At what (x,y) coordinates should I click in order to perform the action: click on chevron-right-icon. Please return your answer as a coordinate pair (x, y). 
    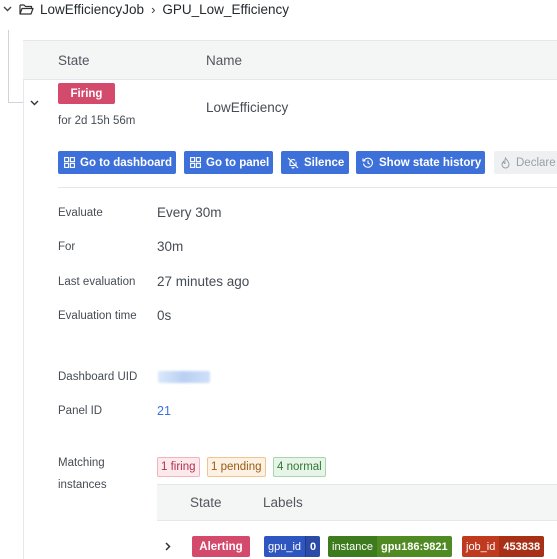
    Looking at the image, I should click on (168, 547).